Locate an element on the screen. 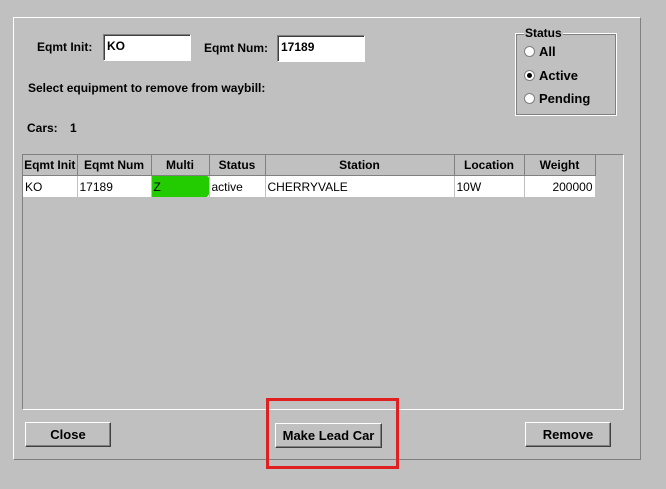 The width and height of the screenshot is (666, 489). status-all-label: All is located at coordinates (547, 51).